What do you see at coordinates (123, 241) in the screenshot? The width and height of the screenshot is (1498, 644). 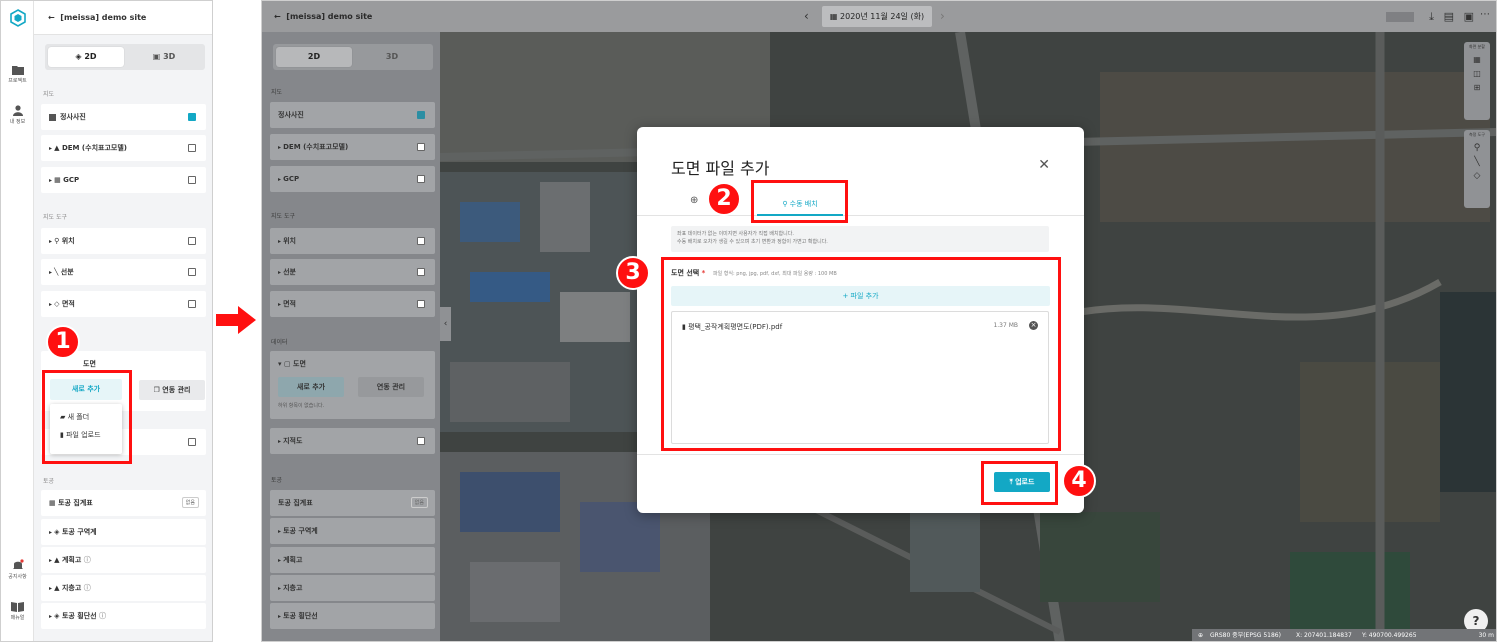 I see `tool-location: ▸ ⚲ 위치` at bounding box center [123, 241].